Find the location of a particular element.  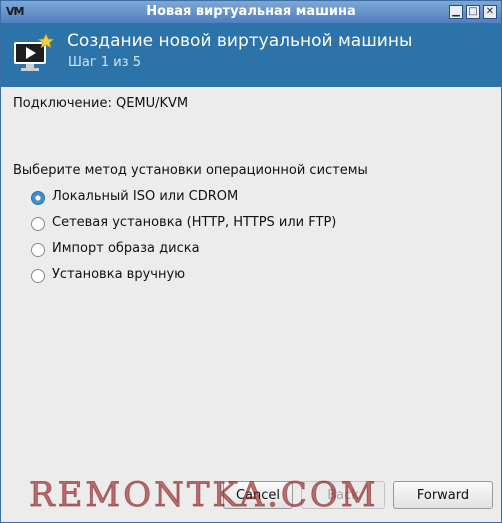

new-vm-monitor-icon is located at coordinates (34, 52).